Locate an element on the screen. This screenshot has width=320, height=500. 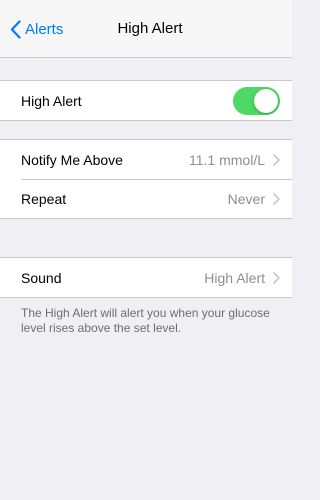
repeat-label: Repeat is located at coordinates (44, 198).